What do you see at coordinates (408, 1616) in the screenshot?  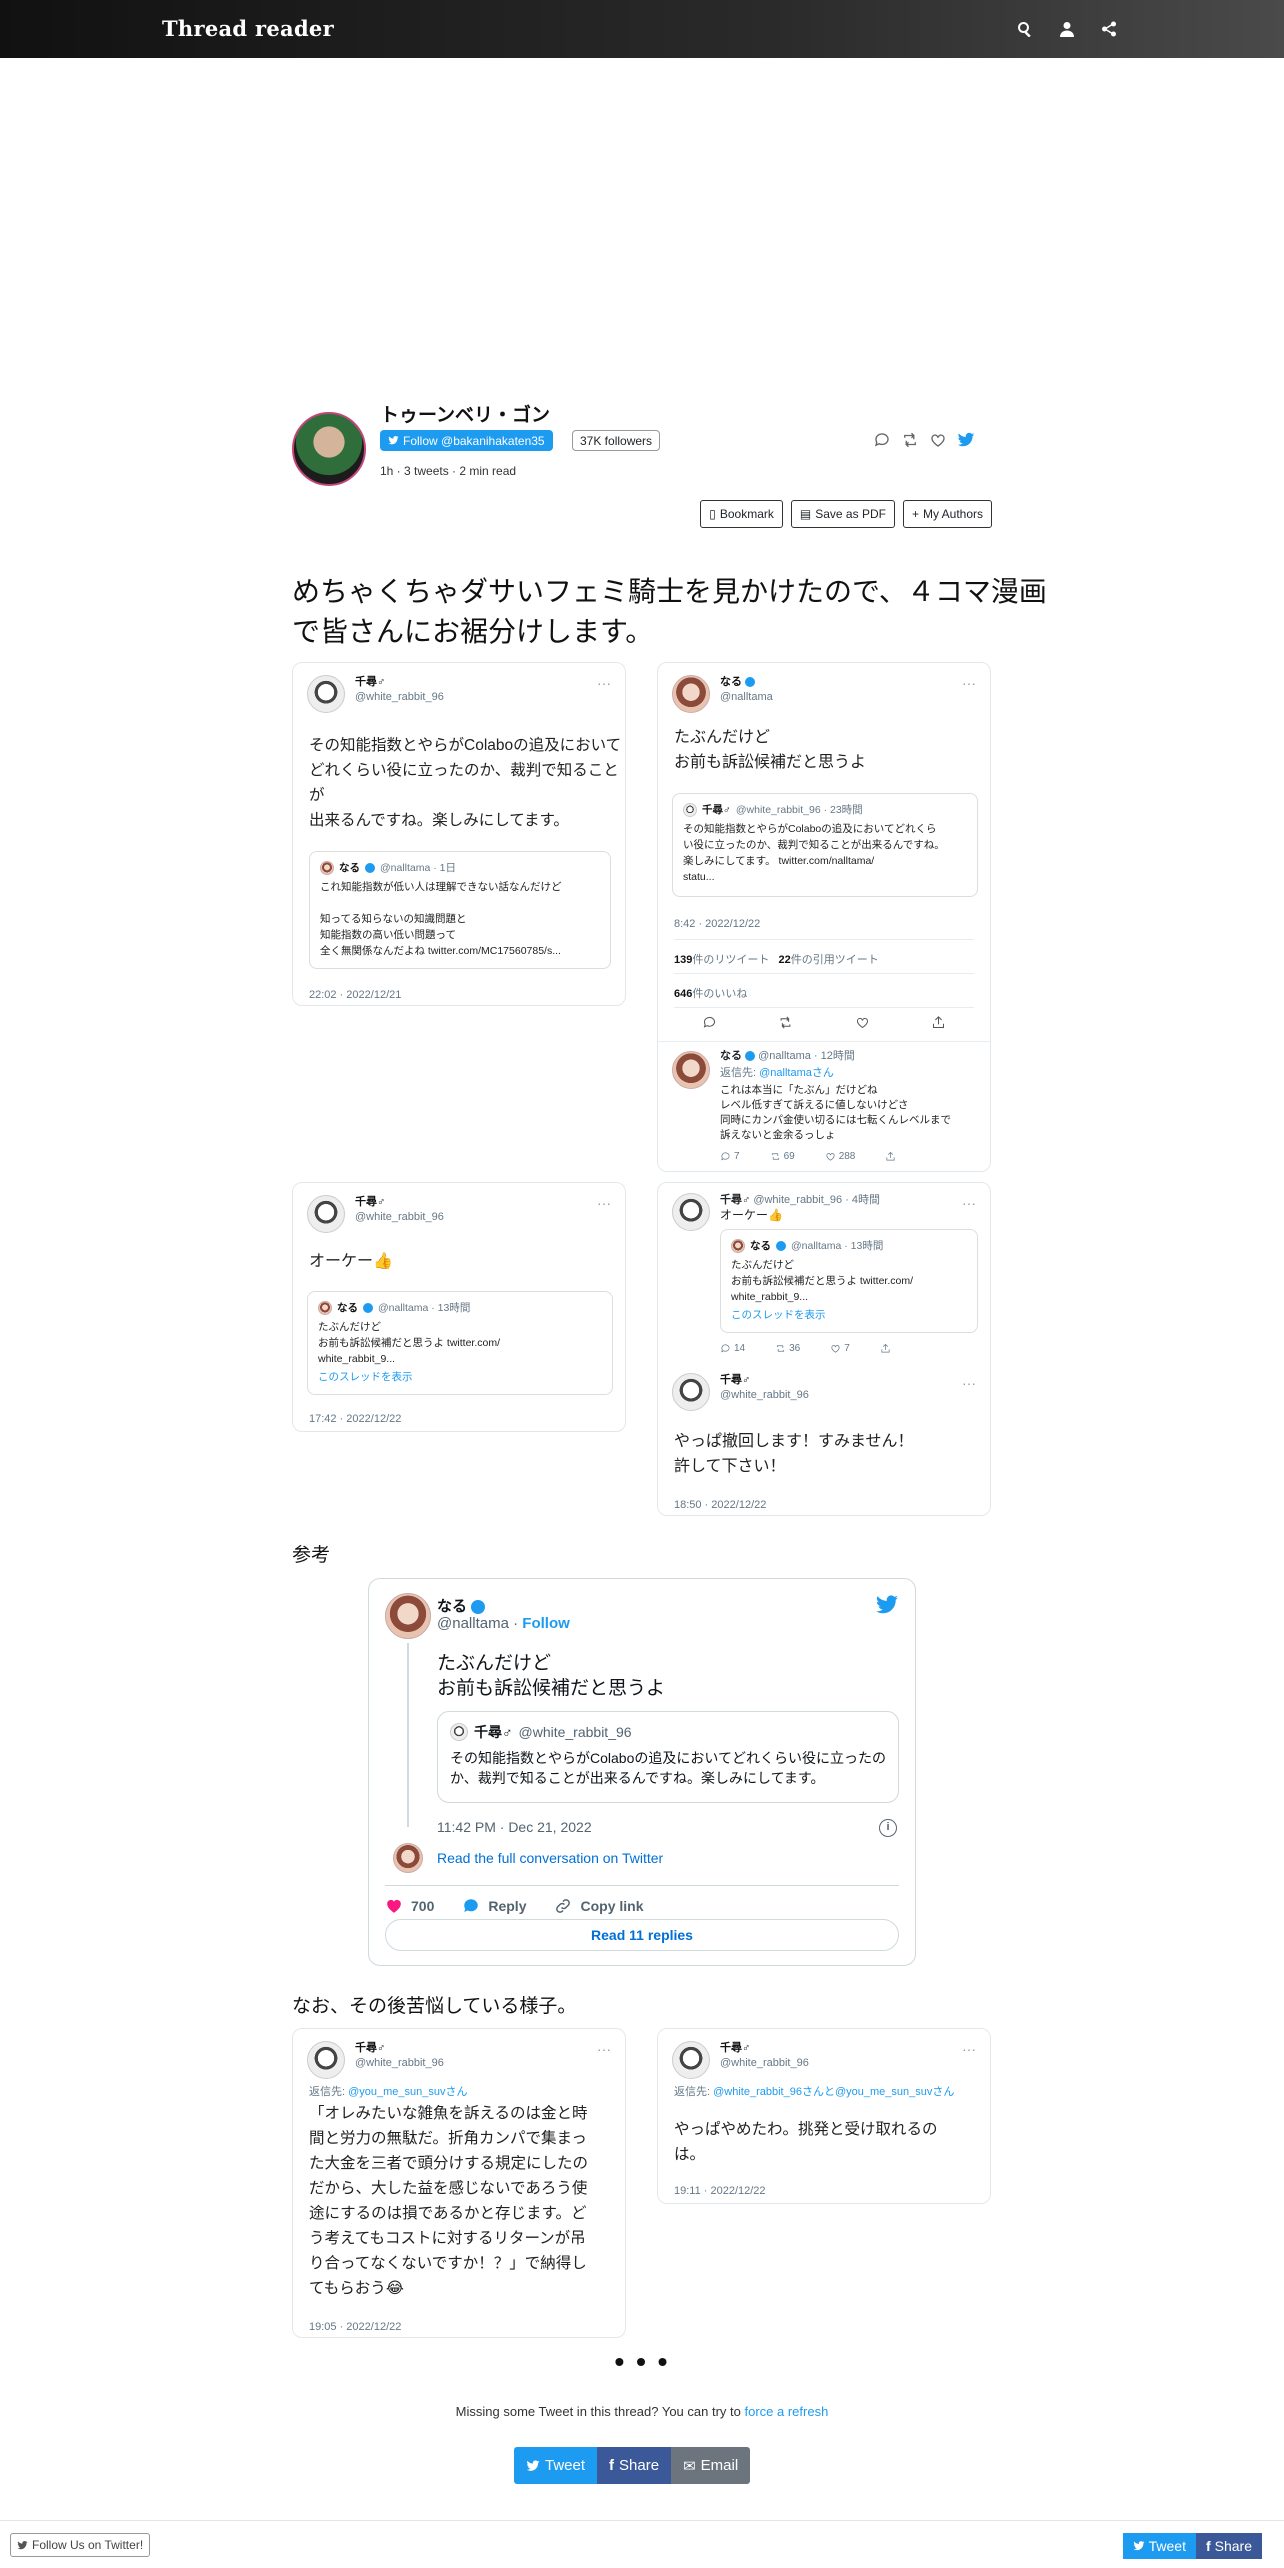 I see `embed-avatar` at bounding box center [408, 1616].